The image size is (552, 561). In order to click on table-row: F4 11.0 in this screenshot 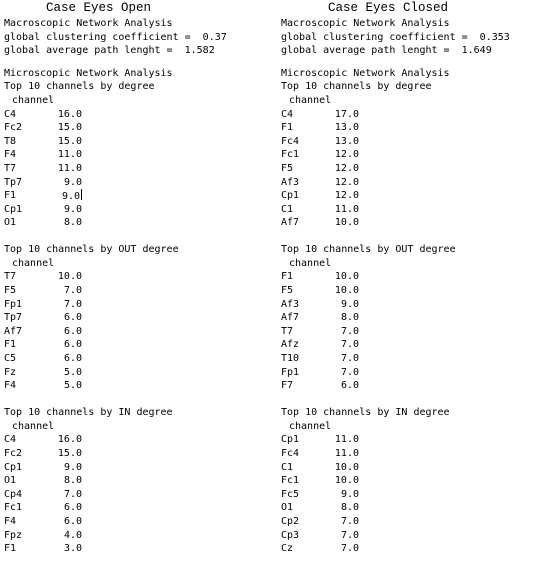, I will do `click(142, 155)`.